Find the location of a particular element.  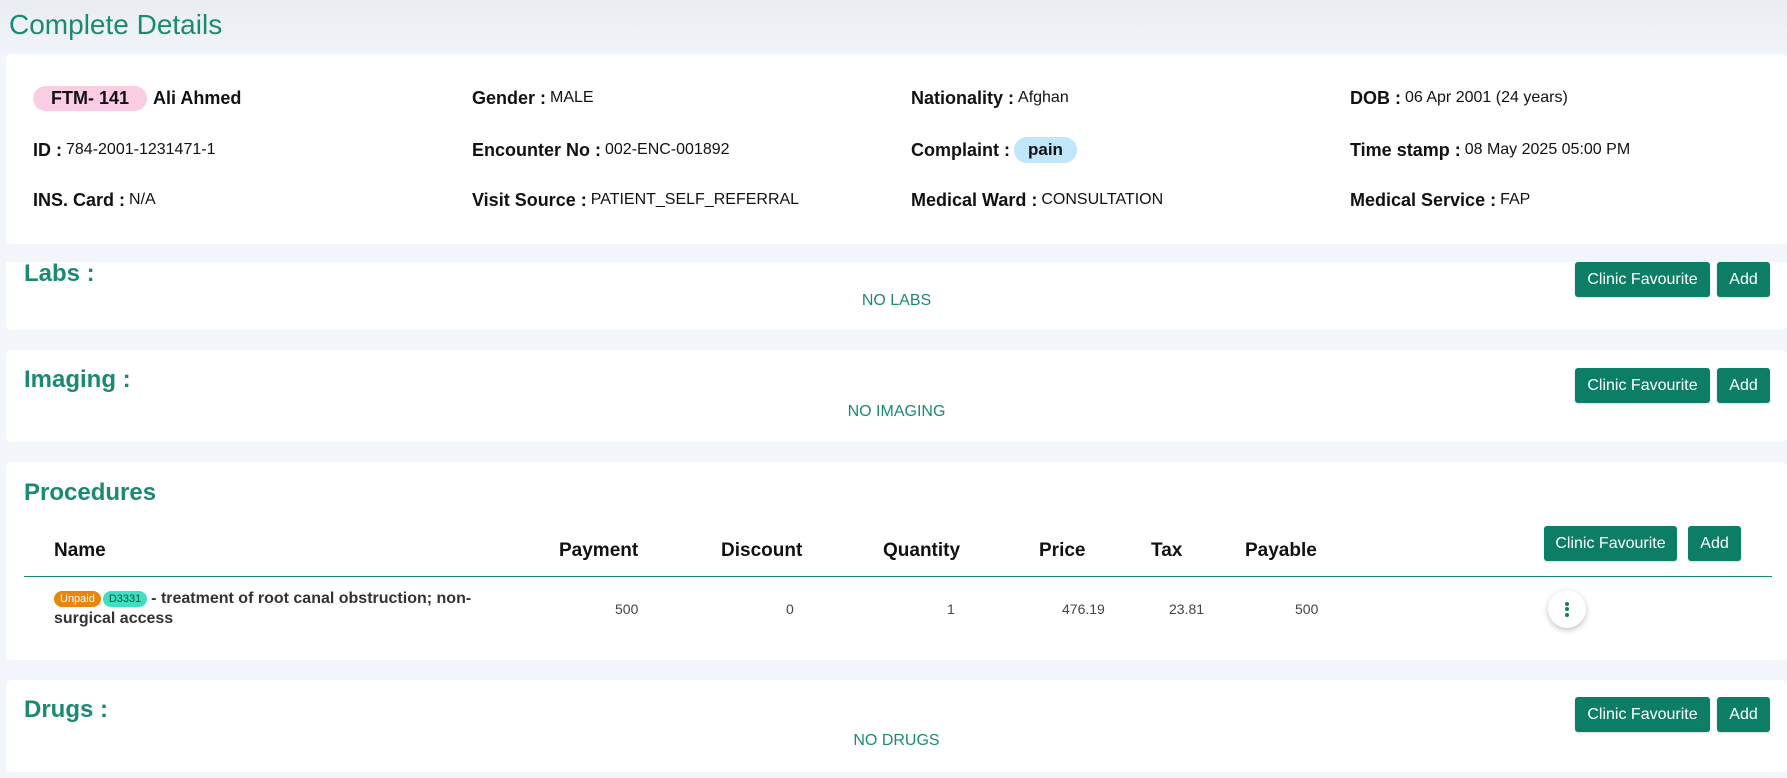

drugs-add-button: Add is located at coordinates (1743, 714).